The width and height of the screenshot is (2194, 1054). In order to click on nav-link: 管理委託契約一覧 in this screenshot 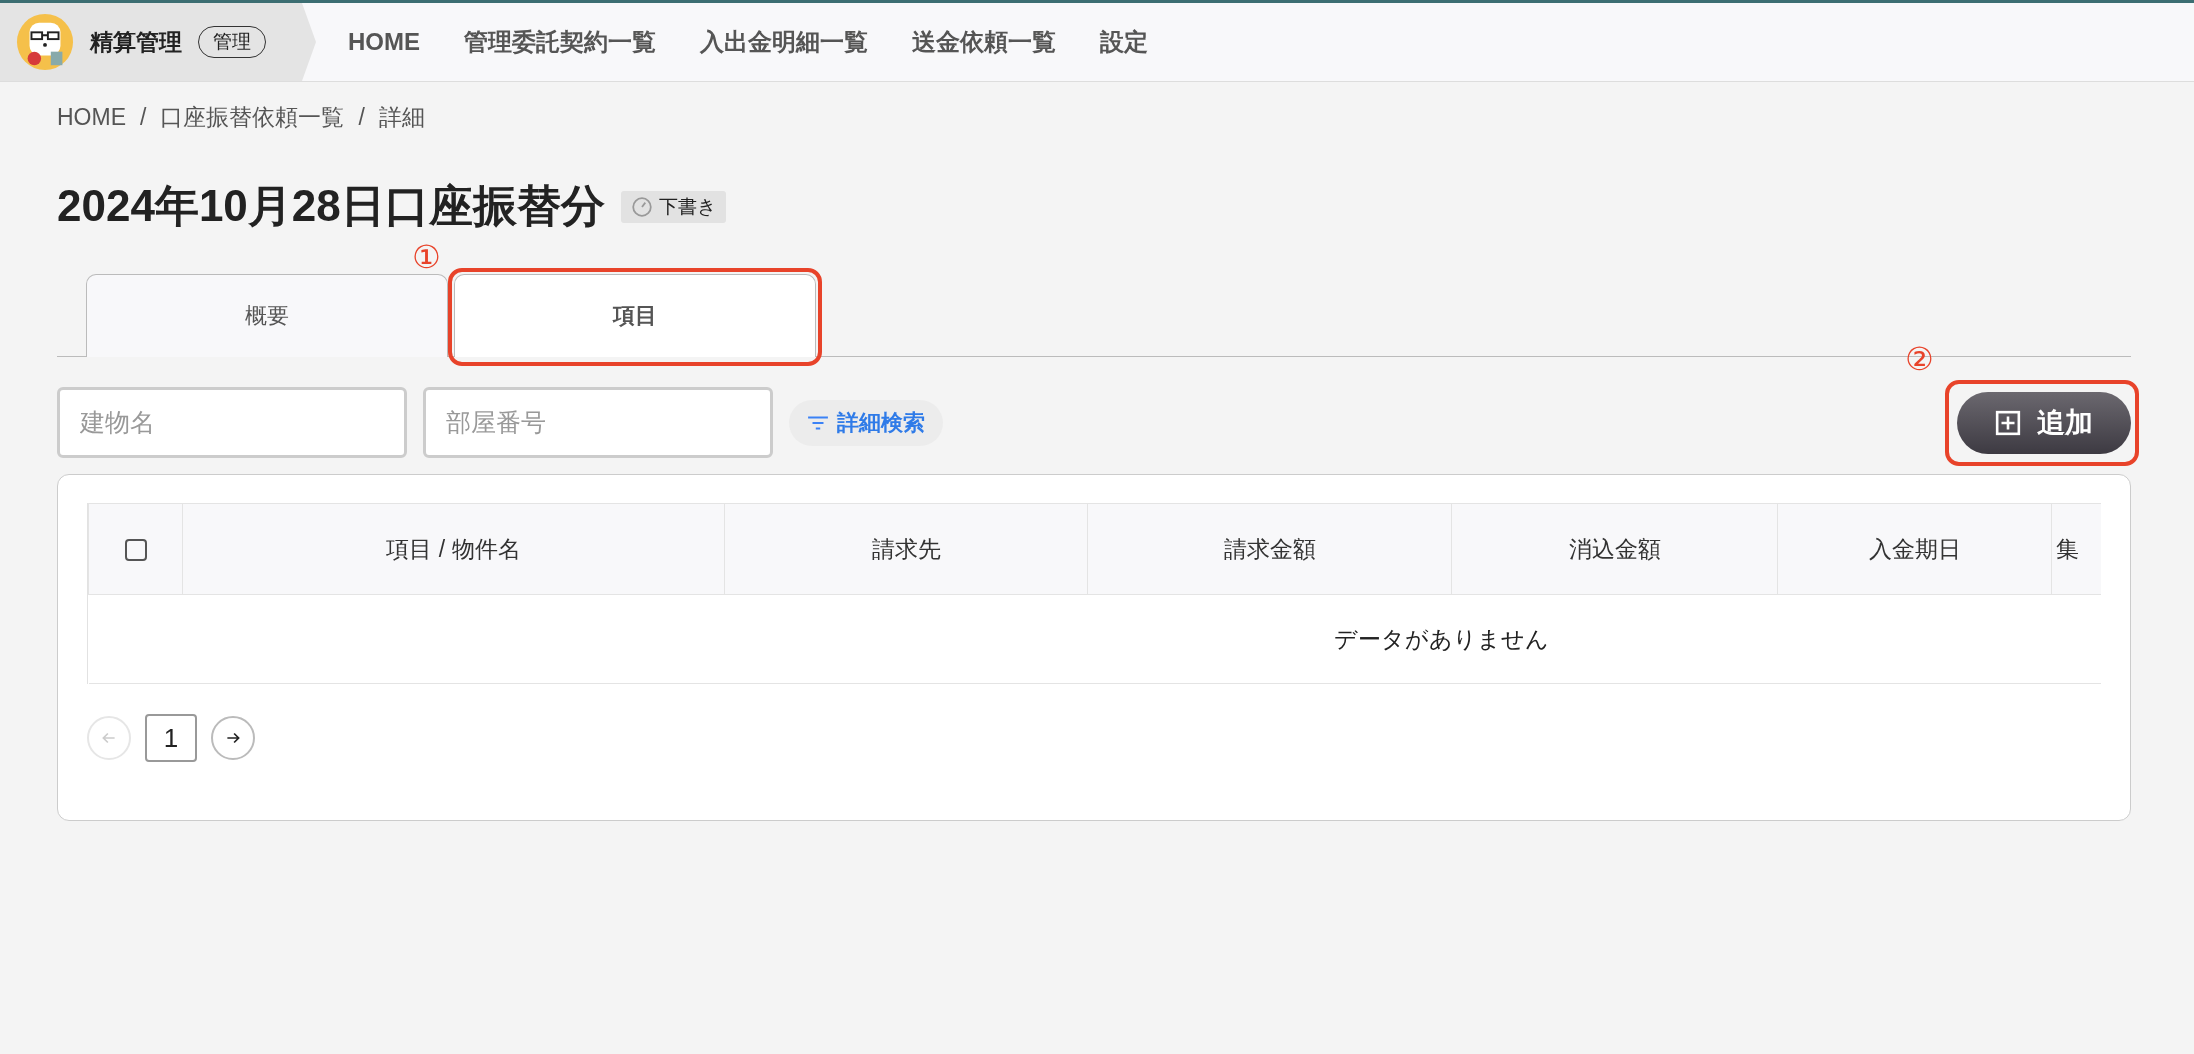, I will do `click(560, 42)`.